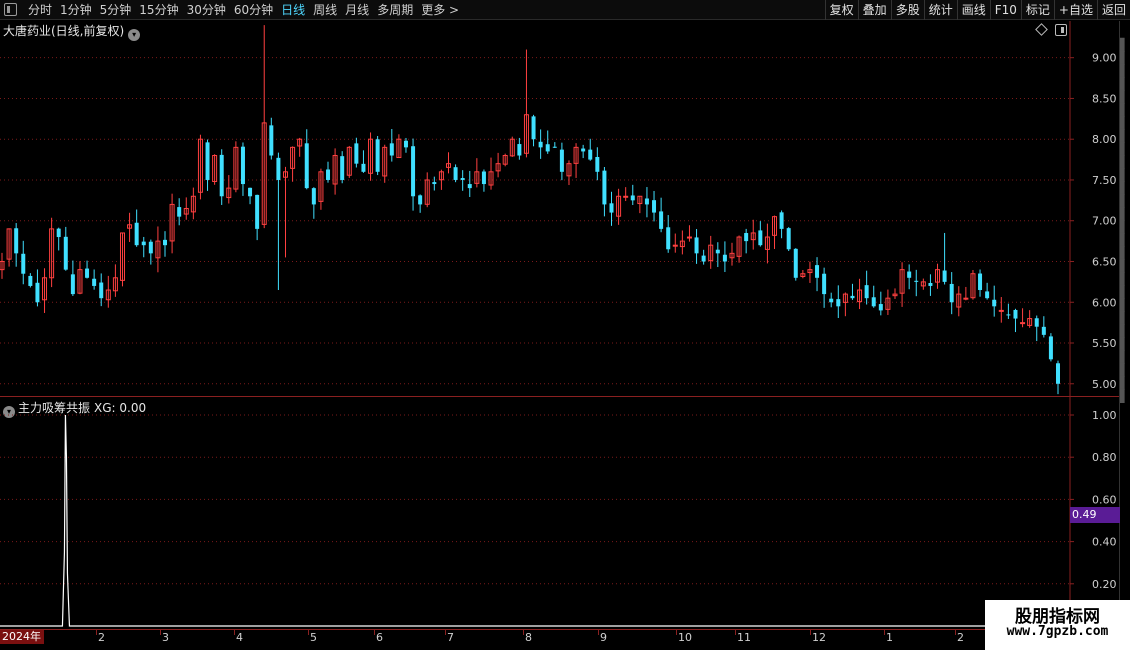 This screenshot has height=650, width=1130. I want to click on y-tick-label: 0.20, so click(1104, 584).